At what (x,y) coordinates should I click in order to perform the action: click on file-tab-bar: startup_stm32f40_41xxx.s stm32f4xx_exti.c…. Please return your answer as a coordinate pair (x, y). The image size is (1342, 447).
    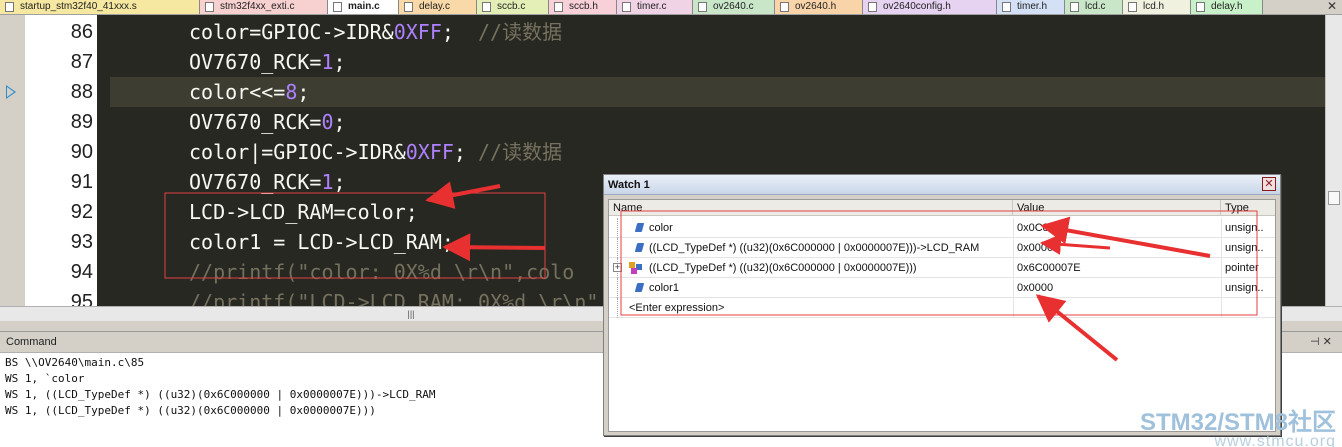
    Looking at the image, I should click on (671, 7).